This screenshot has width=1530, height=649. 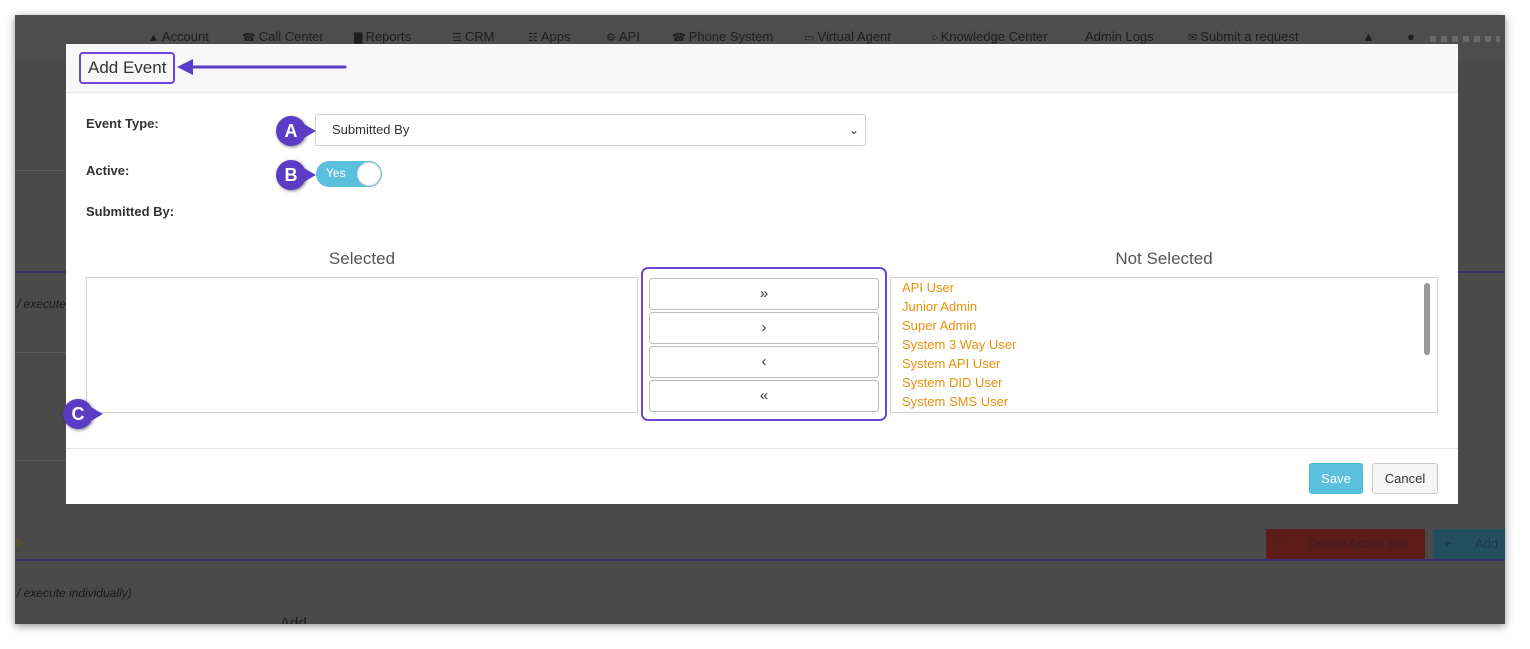 I want to click on nav-virtual-agent-label: Virtual Agent, so click(x=854, y=36).